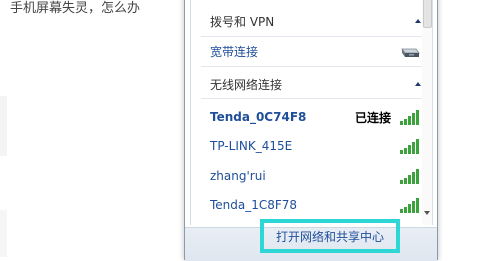 This screenshot has width=492, height=261. What do you see at coordinates (427, 213) in the screenshot?
I see `scroll-down-arrow-icon` at bounding box center [427, 213].